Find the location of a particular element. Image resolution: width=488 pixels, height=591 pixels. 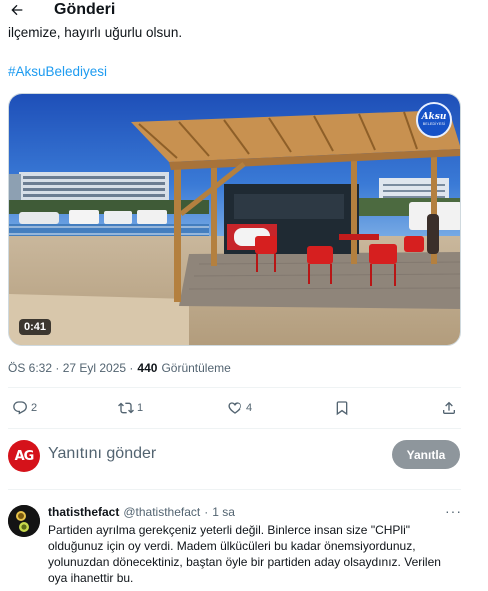

views-label: Görüntüleme is located at coordinates (196, 368).